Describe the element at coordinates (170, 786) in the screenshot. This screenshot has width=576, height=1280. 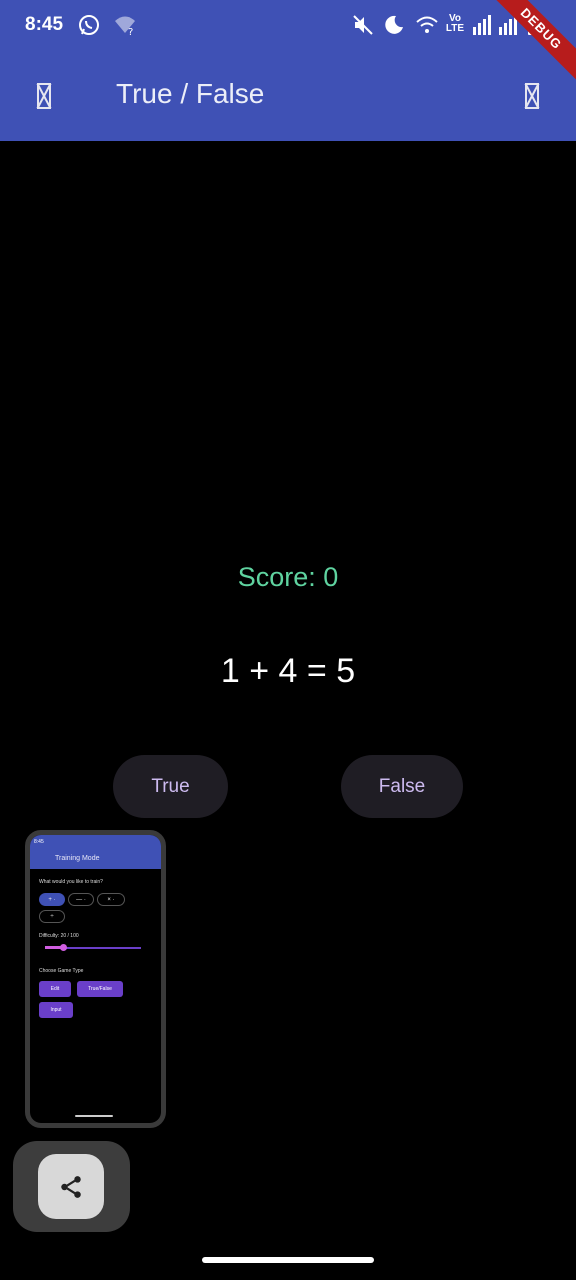
I see `true-button: True` at that location.